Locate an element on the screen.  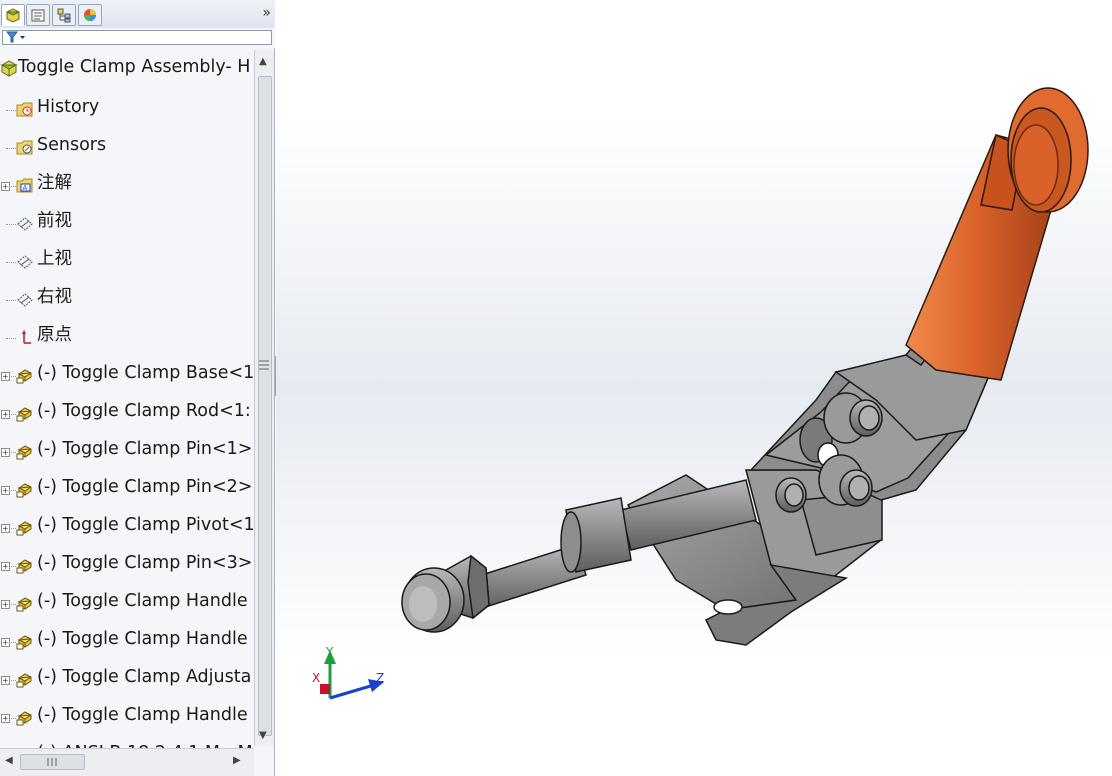
tree-item: + (-) Toggle Clamp Adjusta is located at coordinates (127, 675).